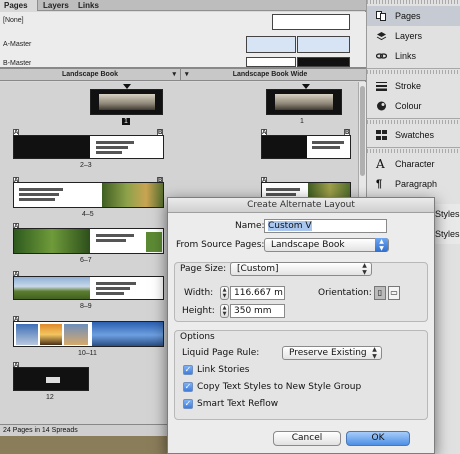 The height and width of the screenshot is (454, 460). Describe the element at coordinates (198, 311) in the screenshot. I see `height-label: Height:` at that location.